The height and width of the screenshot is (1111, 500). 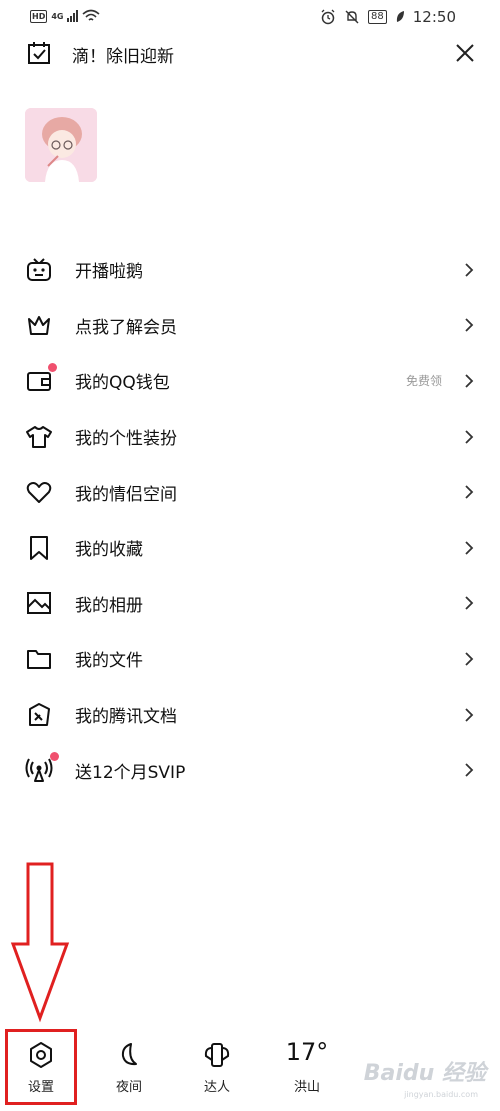 I want to click on status-bar: HD 4G 88 12:50, so click(x=250, y=18).